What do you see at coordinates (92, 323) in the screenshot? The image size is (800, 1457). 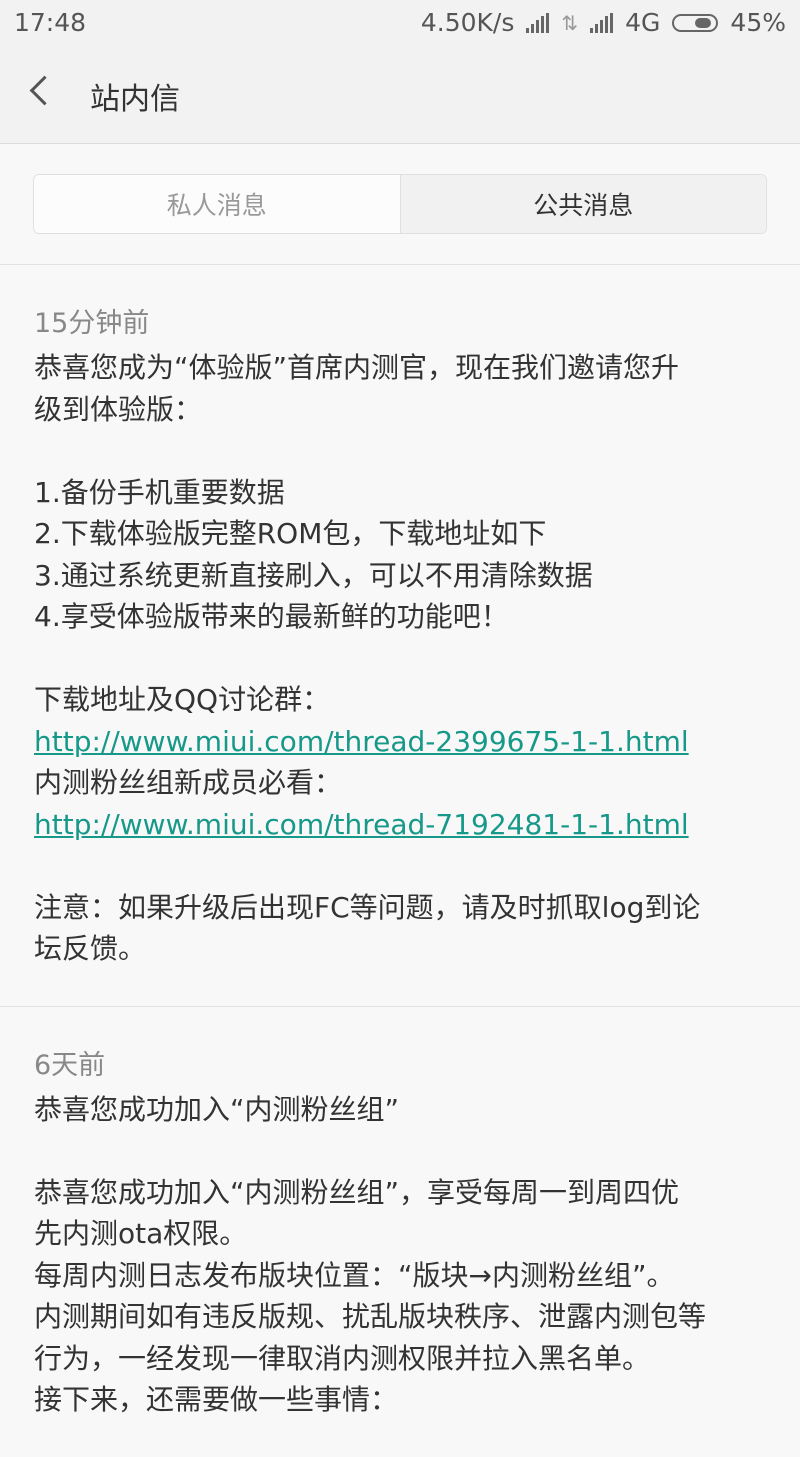 I see `message-time: 15分钟前` at bounding box center [92, 323].